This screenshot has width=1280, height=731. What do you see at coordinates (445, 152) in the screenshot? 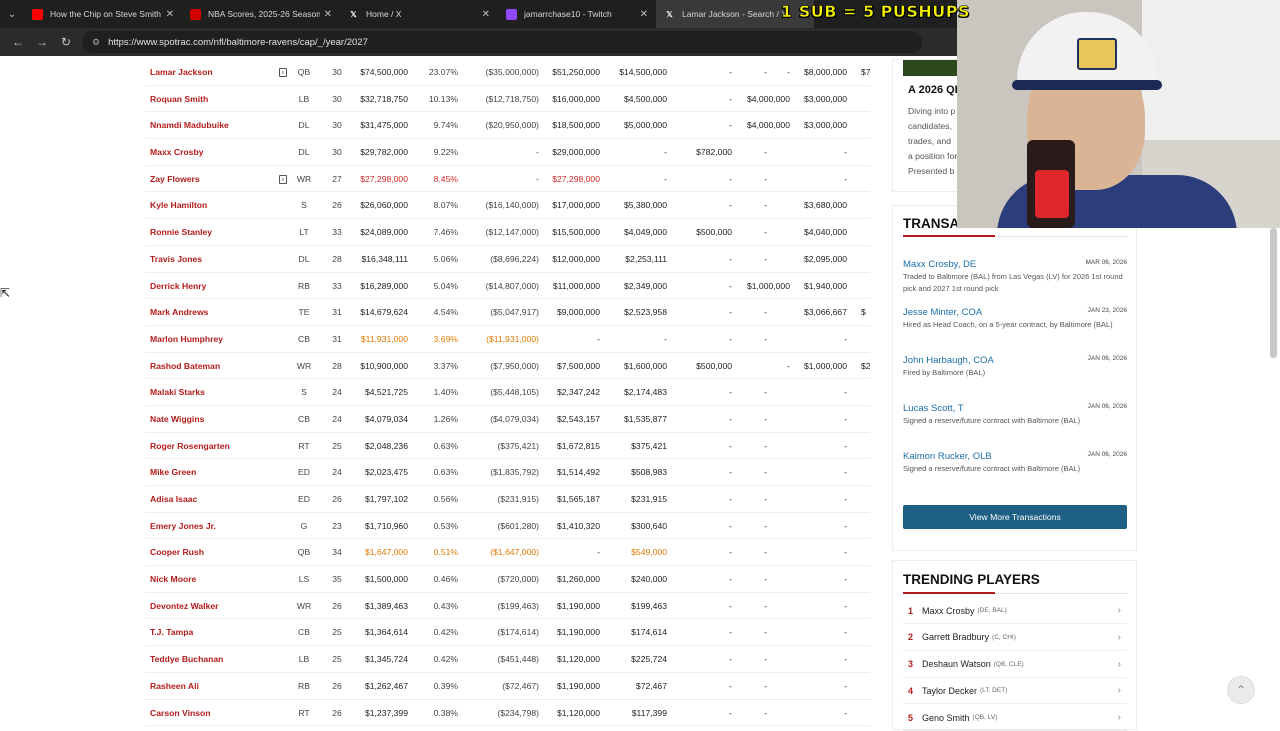
I see `cell-pct: 9.22%` at bounding box center [445, 152].